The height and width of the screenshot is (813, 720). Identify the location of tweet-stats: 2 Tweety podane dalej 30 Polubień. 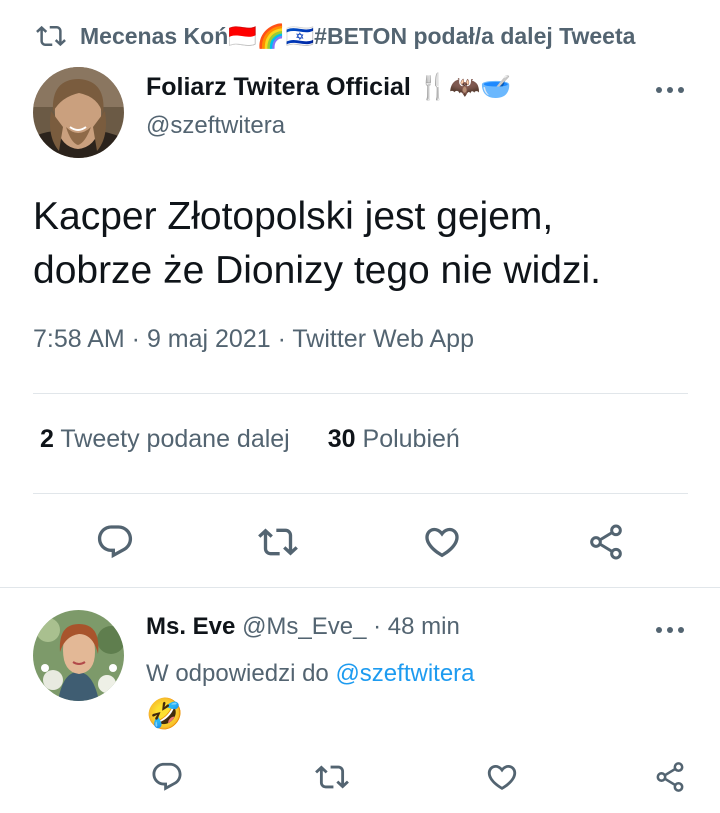
(250, 439).